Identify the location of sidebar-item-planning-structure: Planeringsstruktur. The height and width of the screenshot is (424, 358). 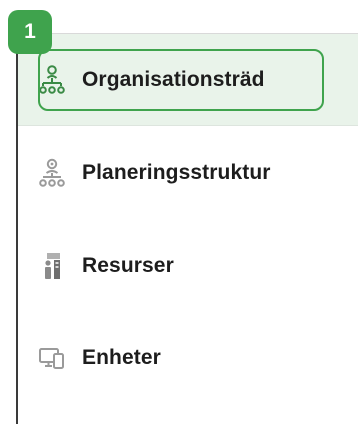
(153, 173).